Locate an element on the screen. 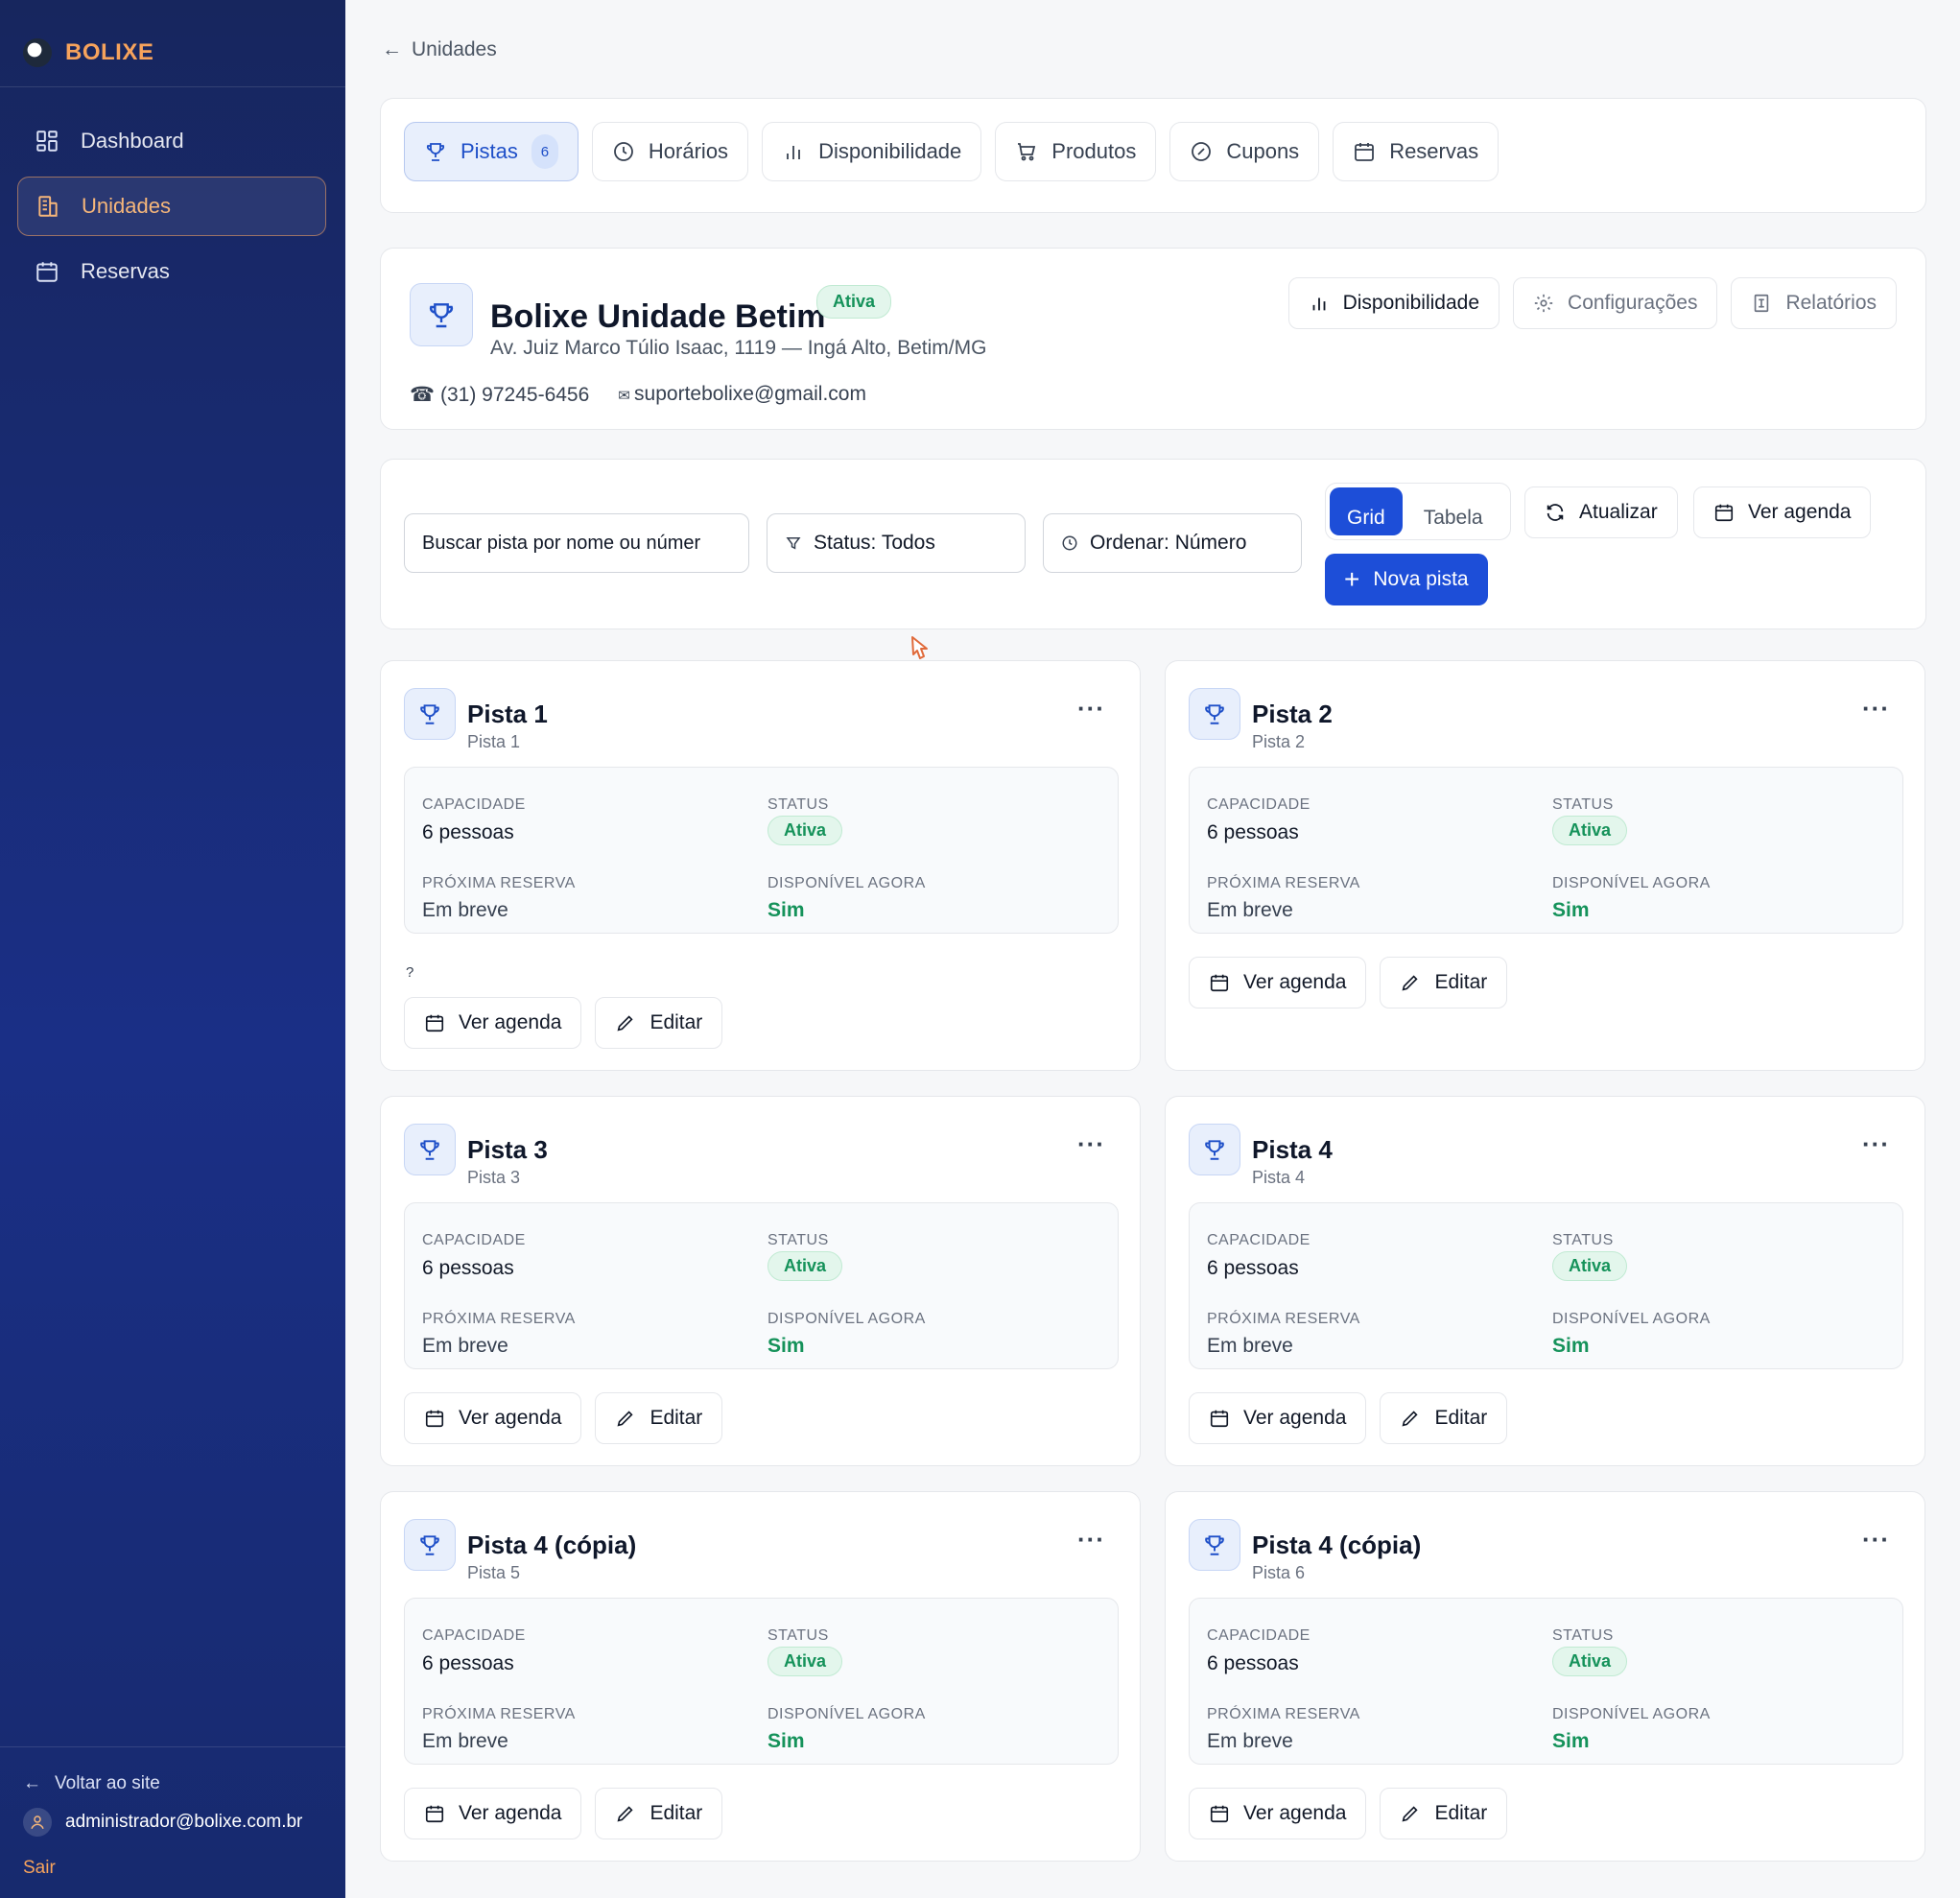  view-table-button: Tabela is located at coordinates (1453, 511).